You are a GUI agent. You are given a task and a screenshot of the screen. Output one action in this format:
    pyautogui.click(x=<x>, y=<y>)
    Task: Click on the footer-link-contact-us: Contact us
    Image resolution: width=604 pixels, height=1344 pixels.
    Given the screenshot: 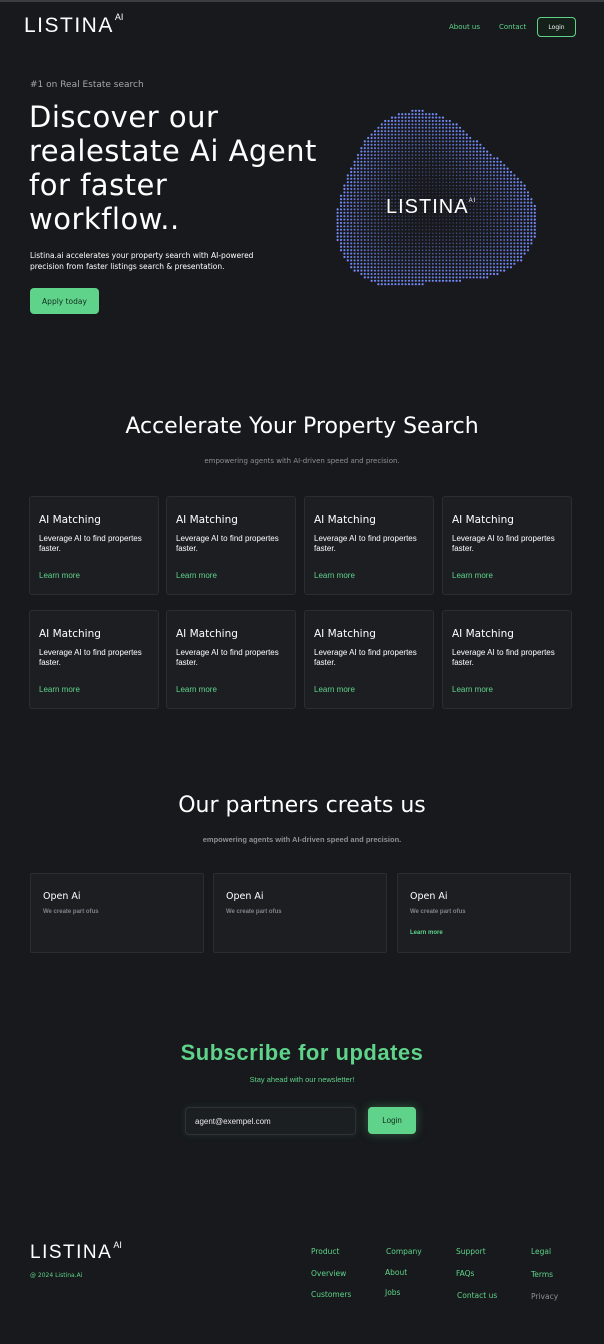 What is the action you would take?
    pyautogui.click(x=477, y=1295)
    